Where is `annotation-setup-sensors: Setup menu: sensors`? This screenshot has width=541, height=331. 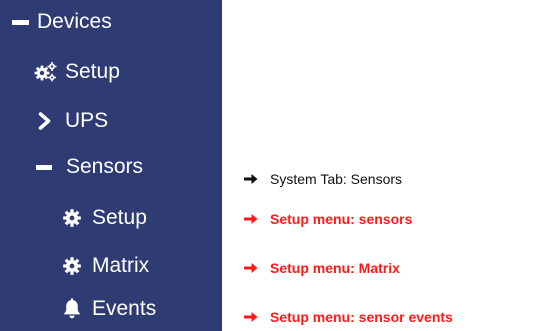 annotation-setup-sensors: Setup menu: sensors is located at coordinates (328, 219).